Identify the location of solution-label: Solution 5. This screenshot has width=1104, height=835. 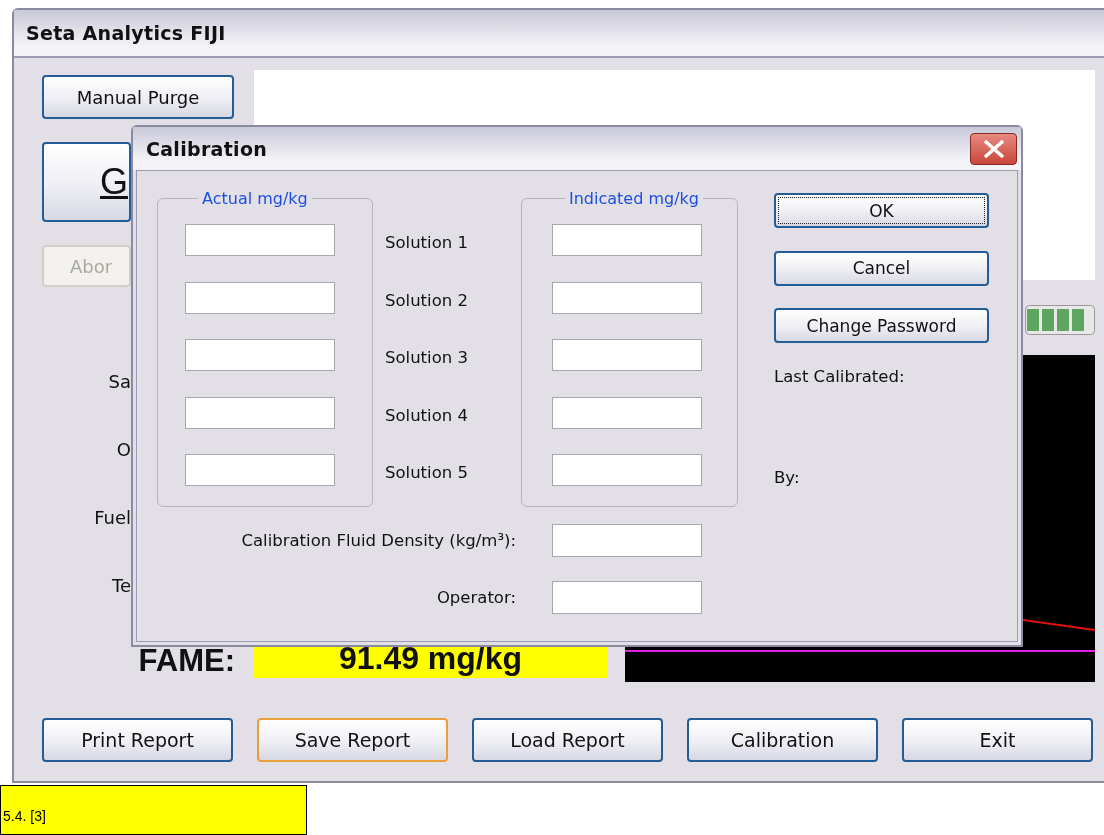
(427, 473).